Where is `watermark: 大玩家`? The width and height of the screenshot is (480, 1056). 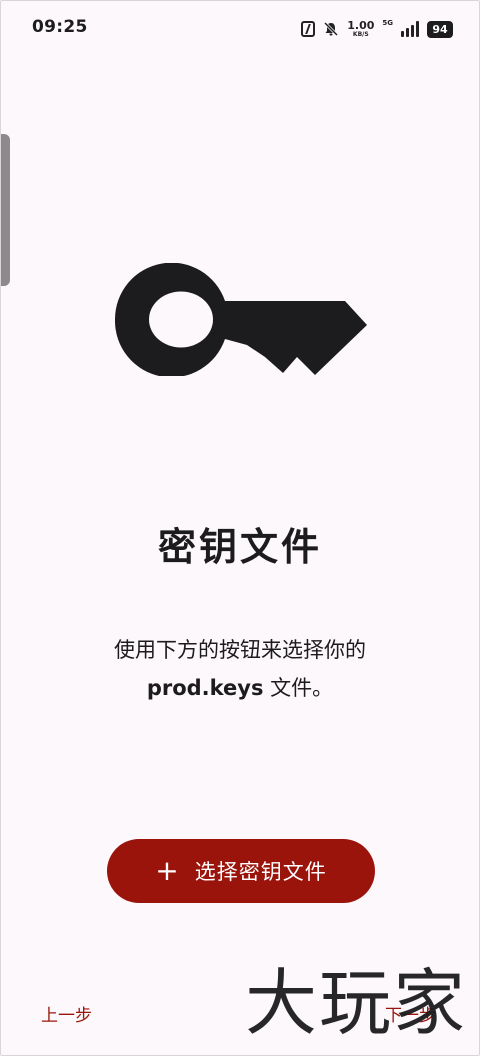
watermark: 大玩家 is located at coordinates (356, 1003).